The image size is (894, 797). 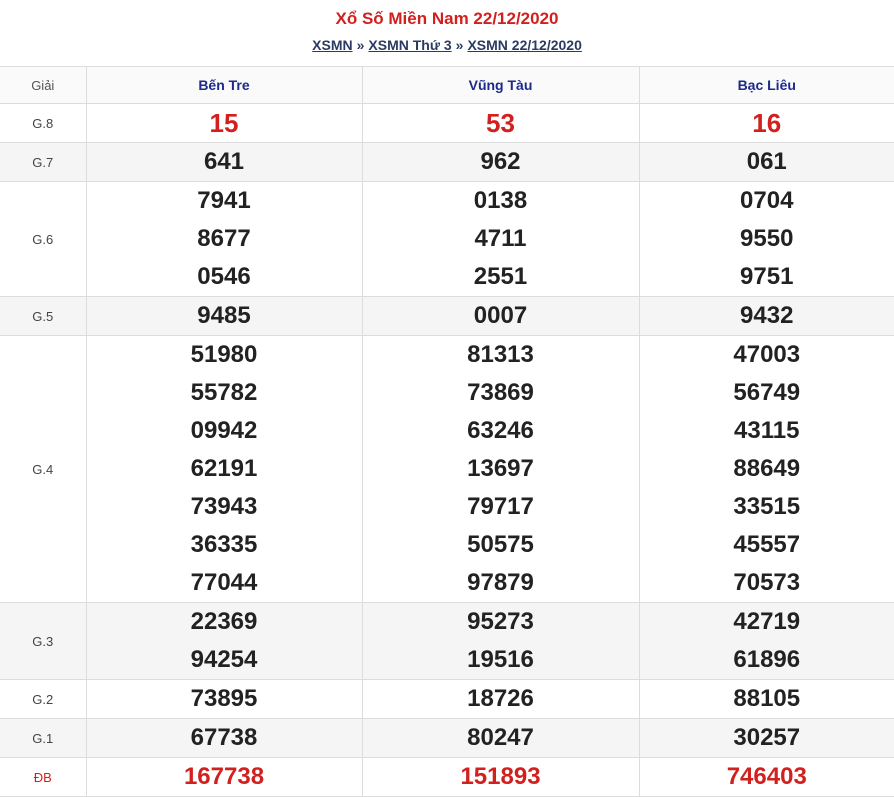 I want to click on result-cell: 80247, so click(x=500, y=738).